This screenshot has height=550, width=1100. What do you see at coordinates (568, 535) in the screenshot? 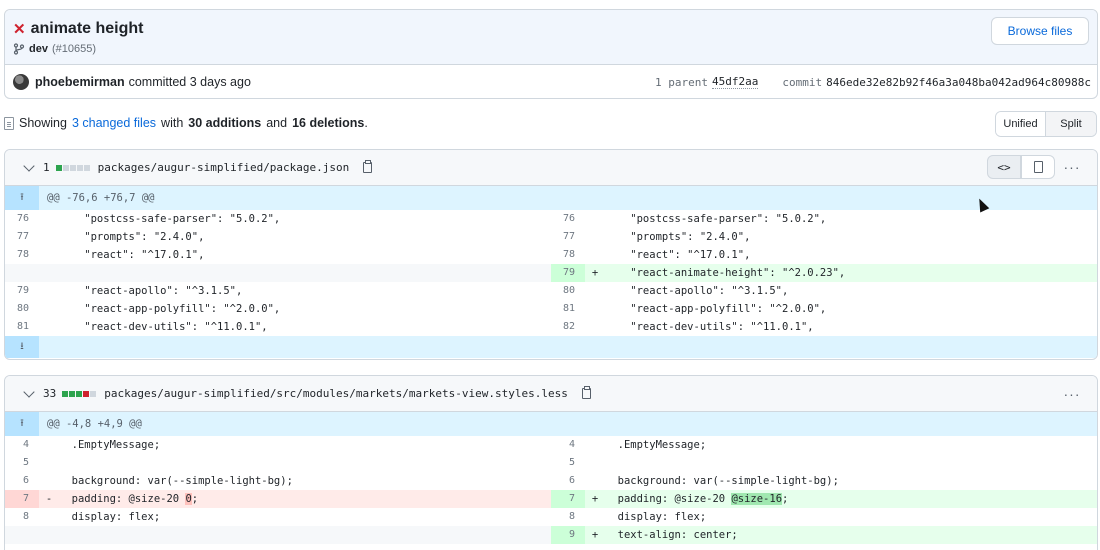
I see `line-number: 9` at bounding box center [568, 535].